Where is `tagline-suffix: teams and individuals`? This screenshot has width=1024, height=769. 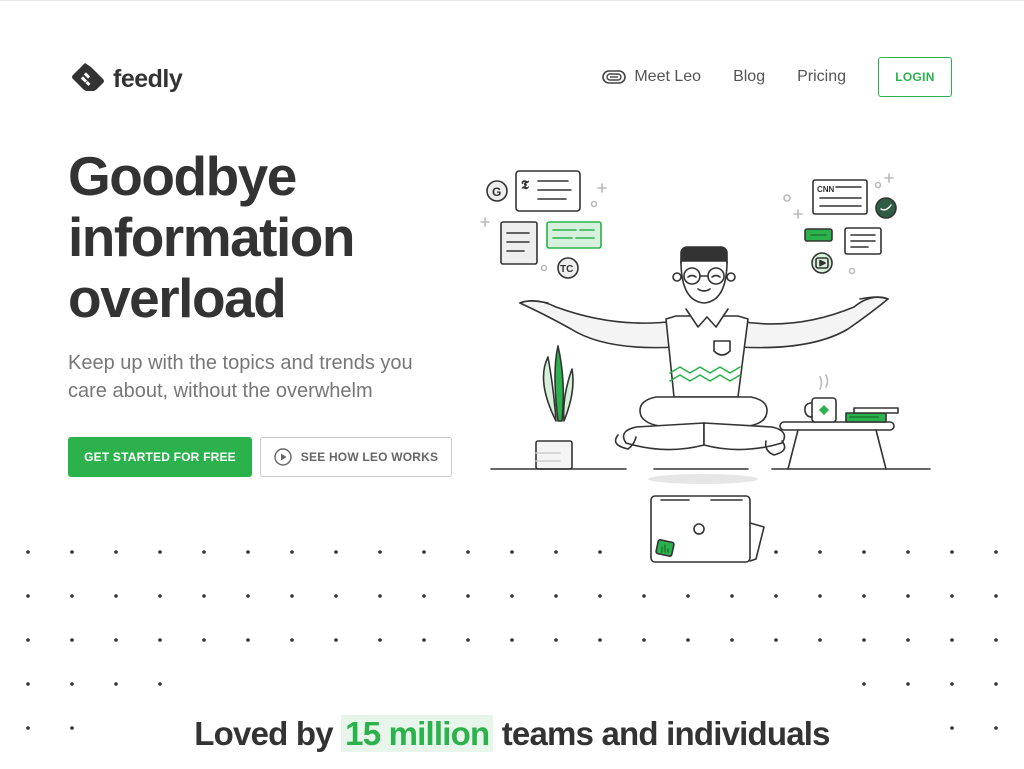
tagline-suffix: teams and individuals is located at coordinates (666, 733).